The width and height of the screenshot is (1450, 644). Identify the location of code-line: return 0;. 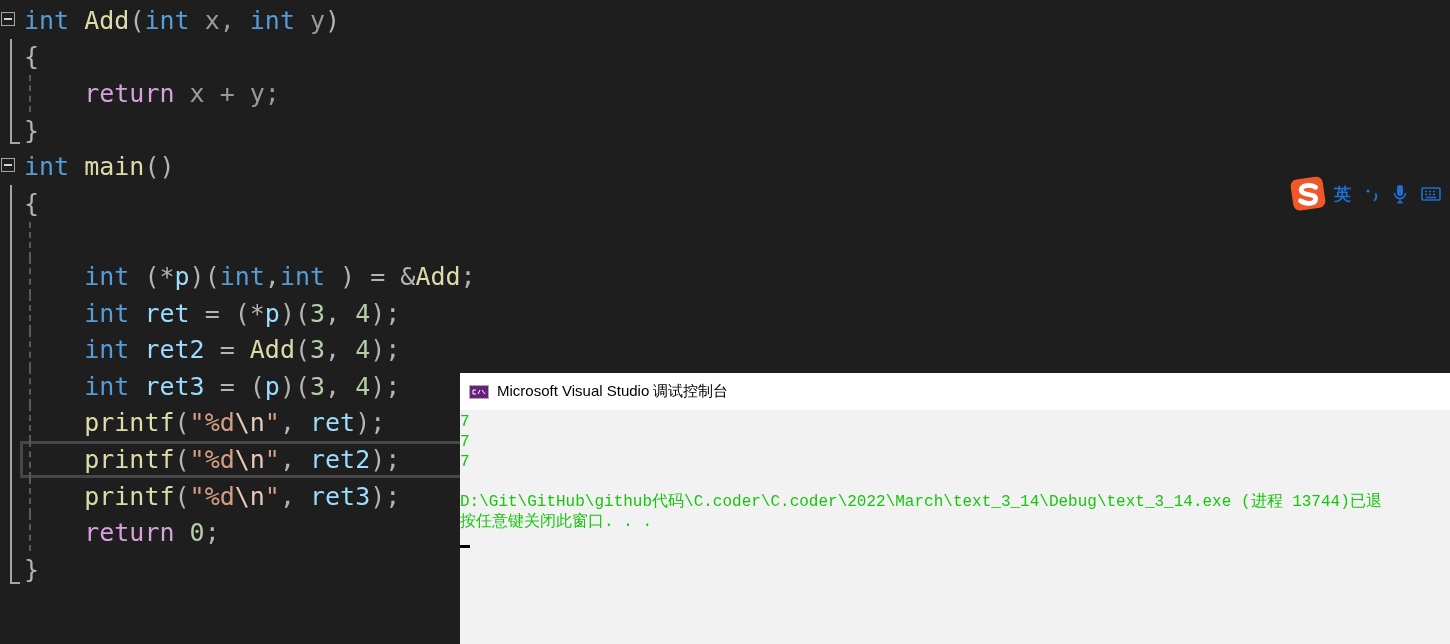
(151, 533).